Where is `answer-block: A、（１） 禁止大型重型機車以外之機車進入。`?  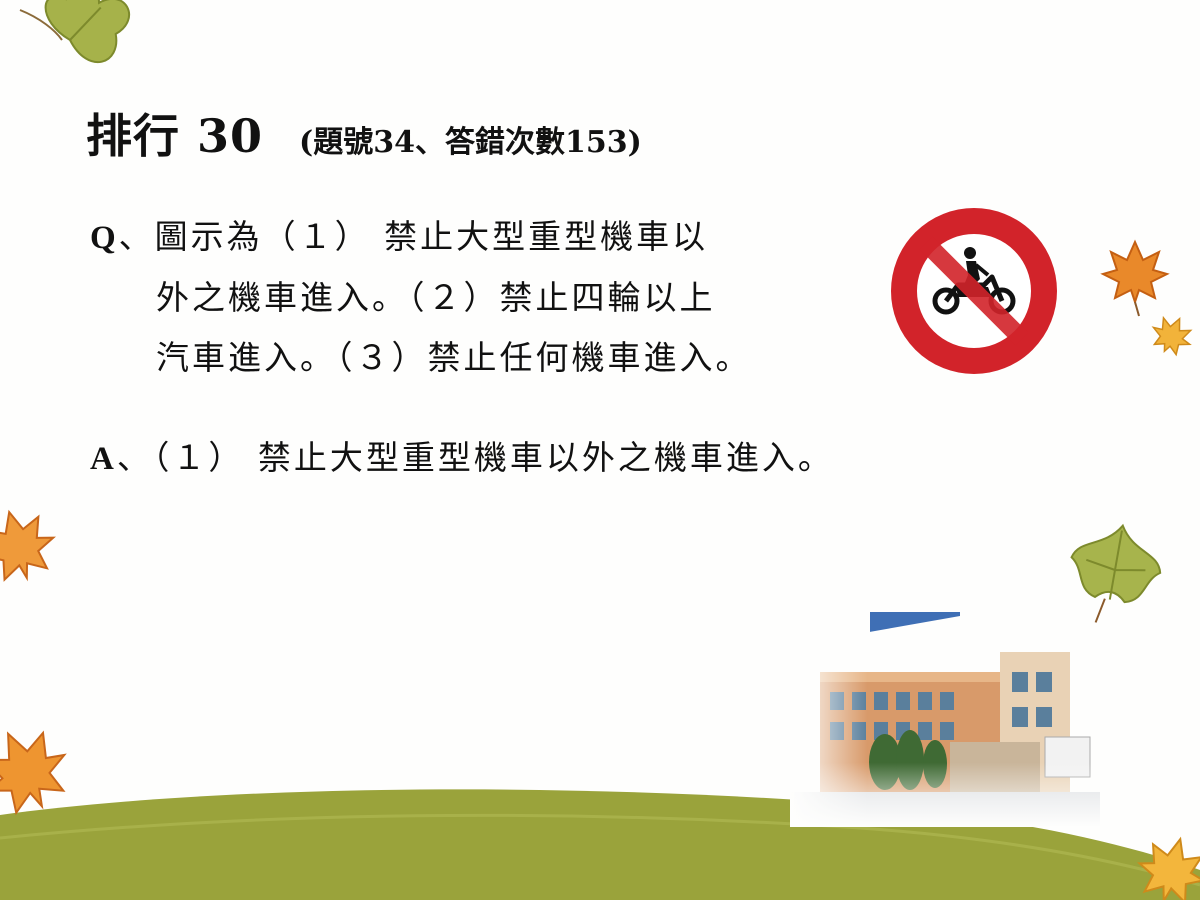
answer-block: A、（１） 禁止大型重型機車以外之機車進入。 is located at coordinates (462, 458).